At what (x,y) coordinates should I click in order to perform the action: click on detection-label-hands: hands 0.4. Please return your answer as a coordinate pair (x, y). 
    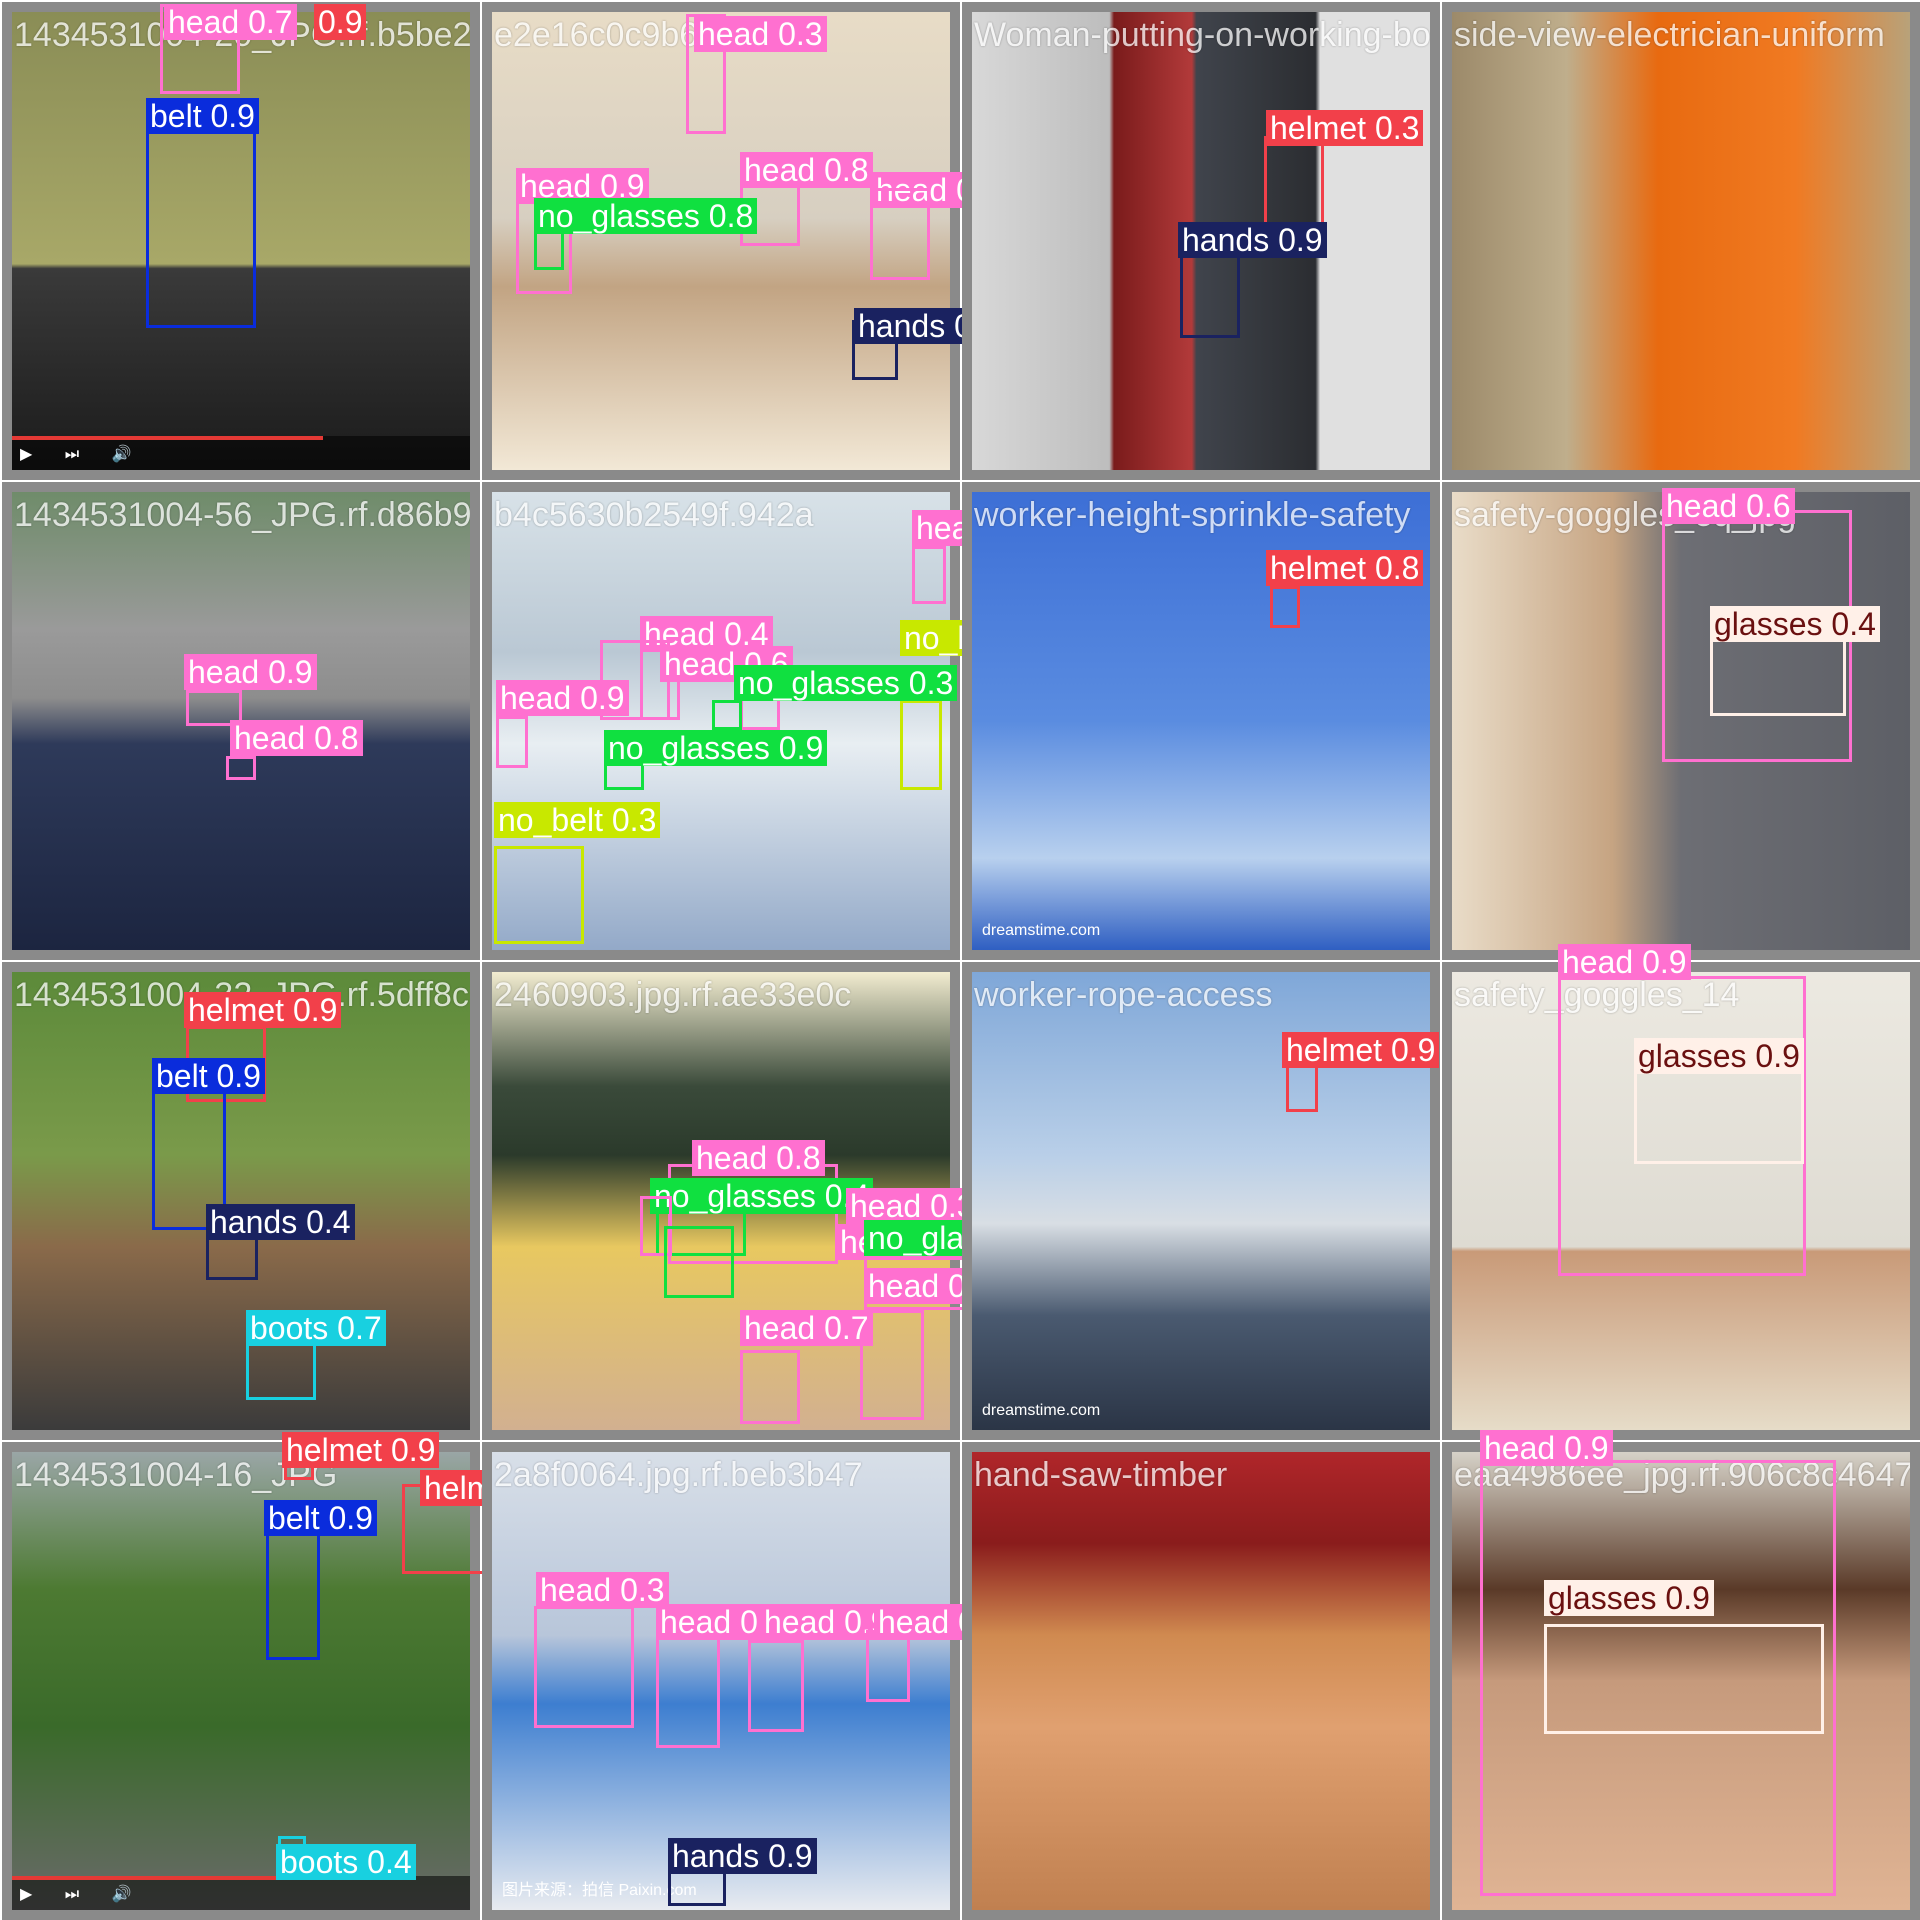
    Looking at the image, I should click on (280, 1222).